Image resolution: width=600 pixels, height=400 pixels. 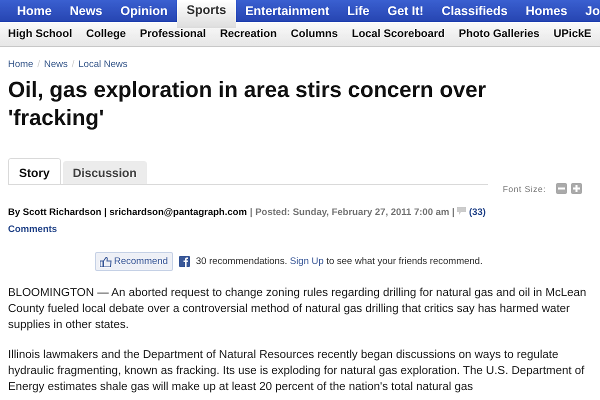 I want to click on nav-tab: Homes, so click(x=546, y=11).